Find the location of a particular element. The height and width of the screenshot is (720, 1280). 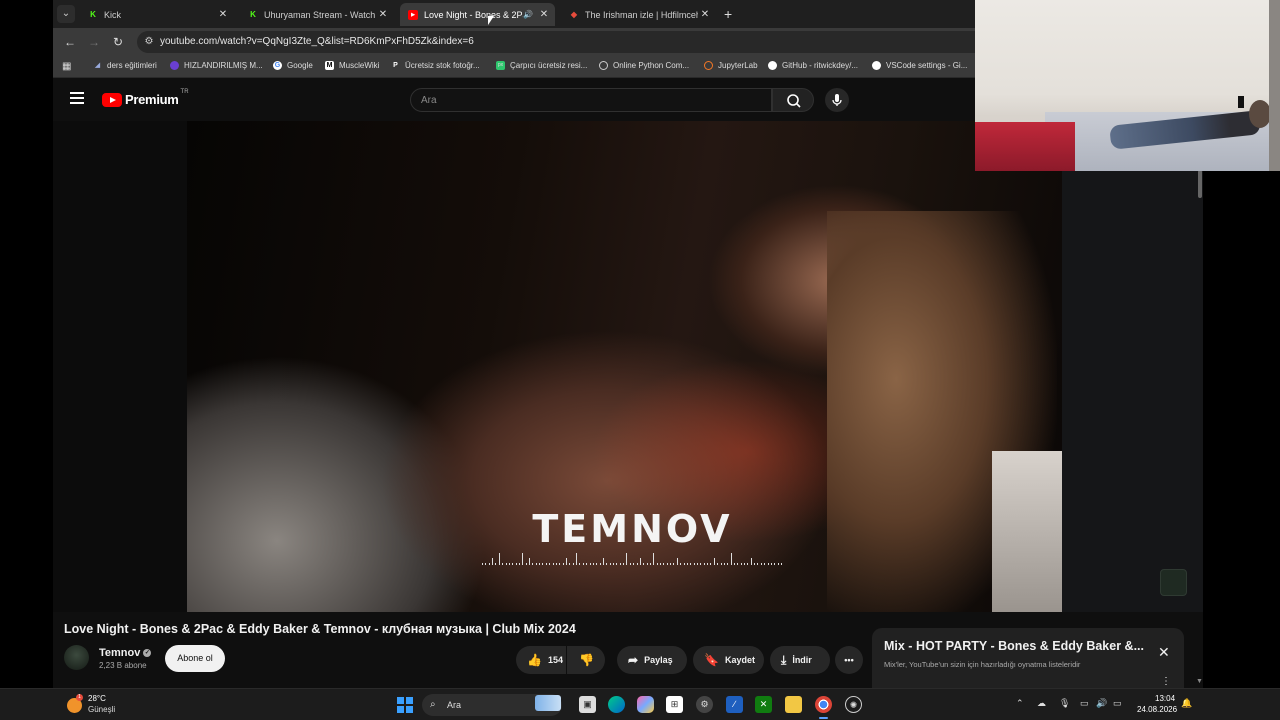

bookmark-musclewiki: M MuscleWiki is located at coordinates (352, 65).